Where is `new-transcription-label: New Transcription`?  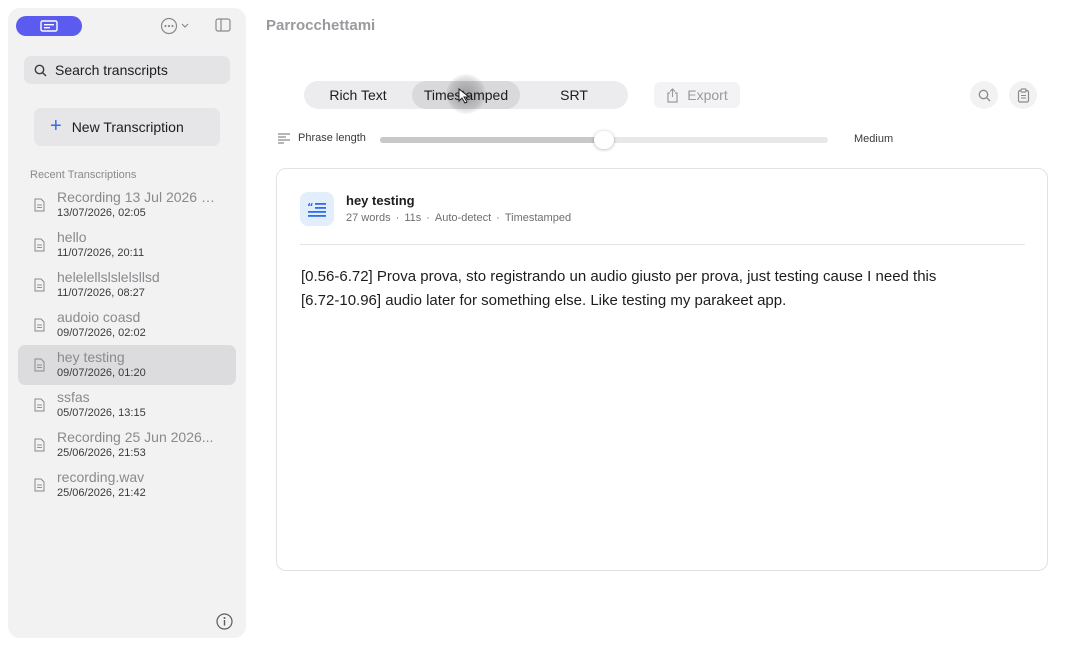 new-transcription-label: New Transcription is located at coordinates (127, 127).